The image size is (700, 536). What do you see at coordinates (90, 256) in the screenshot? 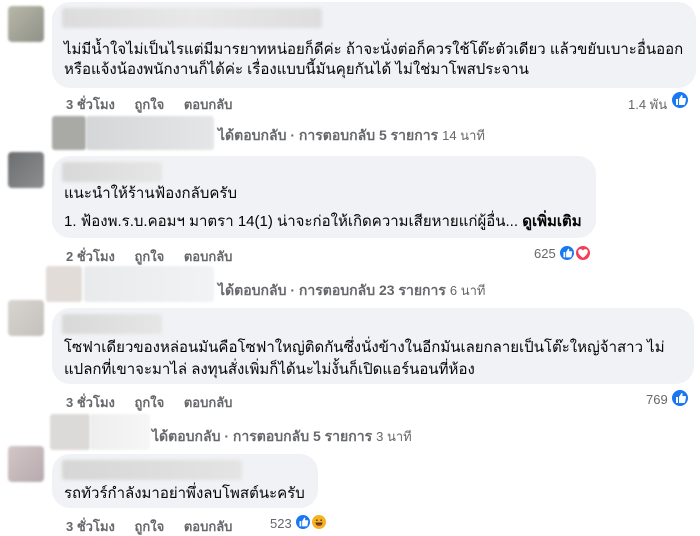
I see `comment-time: 2 ชั่วโมง` at bounding box center [90, 256].